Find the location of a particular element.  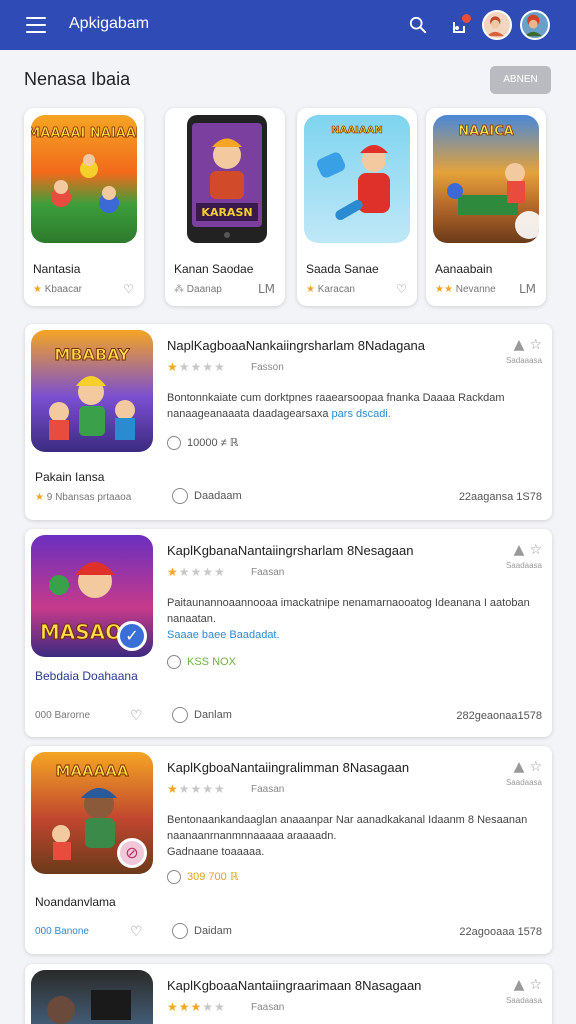

art-title: MAAAAI NAIAAI is located at coordinates (84, 133).